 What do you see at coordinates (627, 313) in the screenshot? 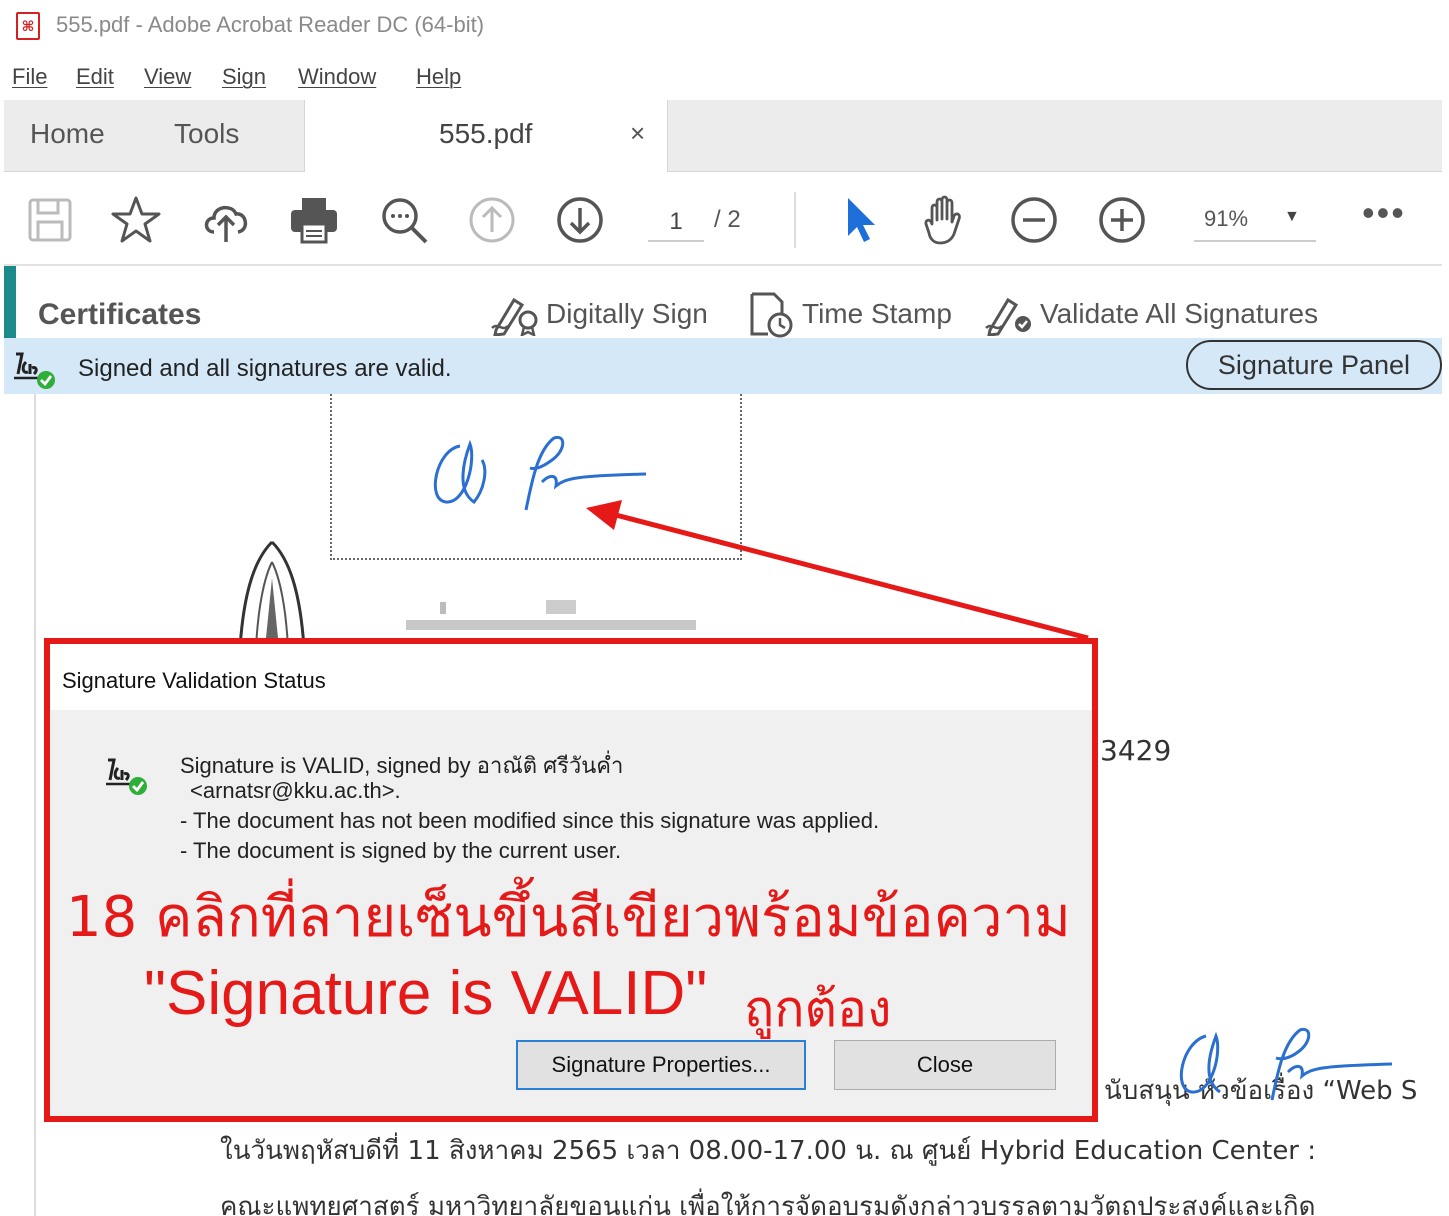
I see `digitally-sign-label: Digitally Sign` at bounding box center [627, 313].